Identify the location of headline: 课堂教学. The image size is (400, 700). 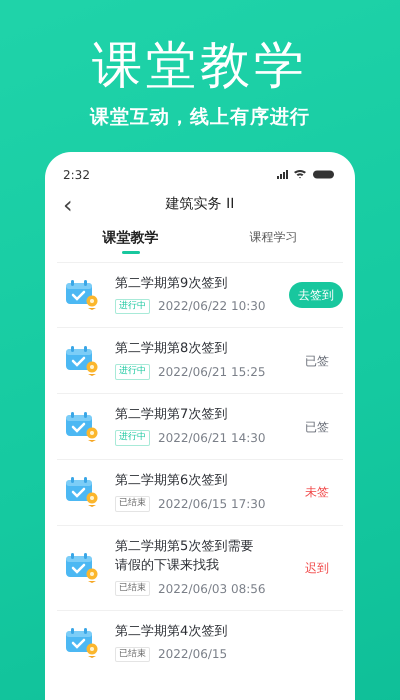
(200, 65).